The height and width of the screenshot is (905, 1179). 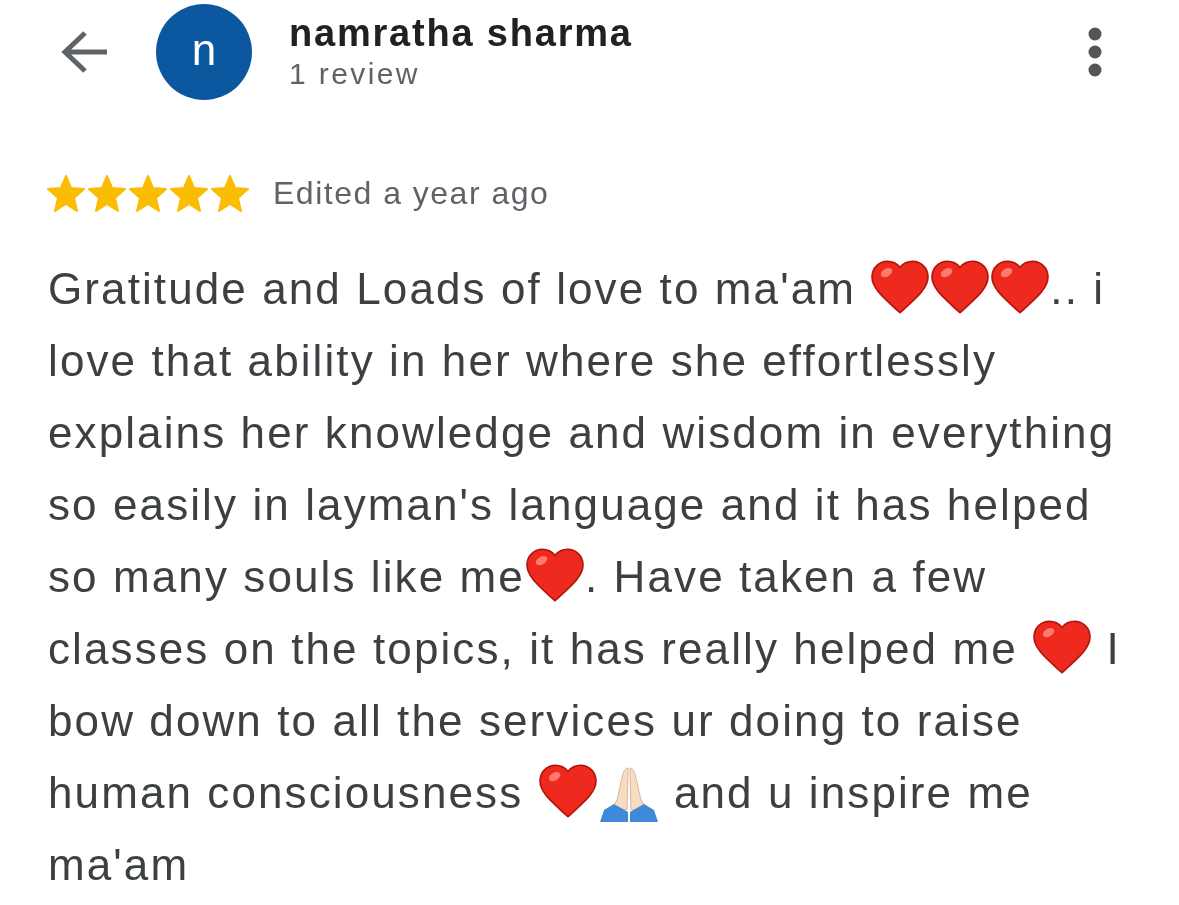 What do you see at coordinates (204, 52) in the screenshot?
I see `avatar: n` at bounding box center [204, 52].